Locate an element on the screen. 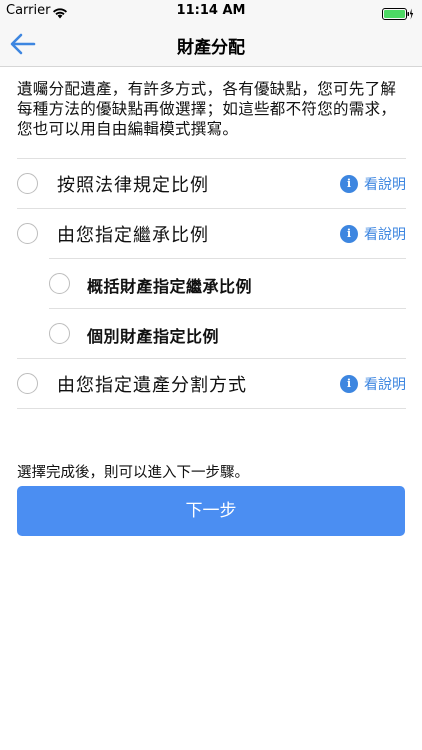 The image size is (422, 750). option-label: 由您指定遺產分割方式 is located at coordinates (152, 385).